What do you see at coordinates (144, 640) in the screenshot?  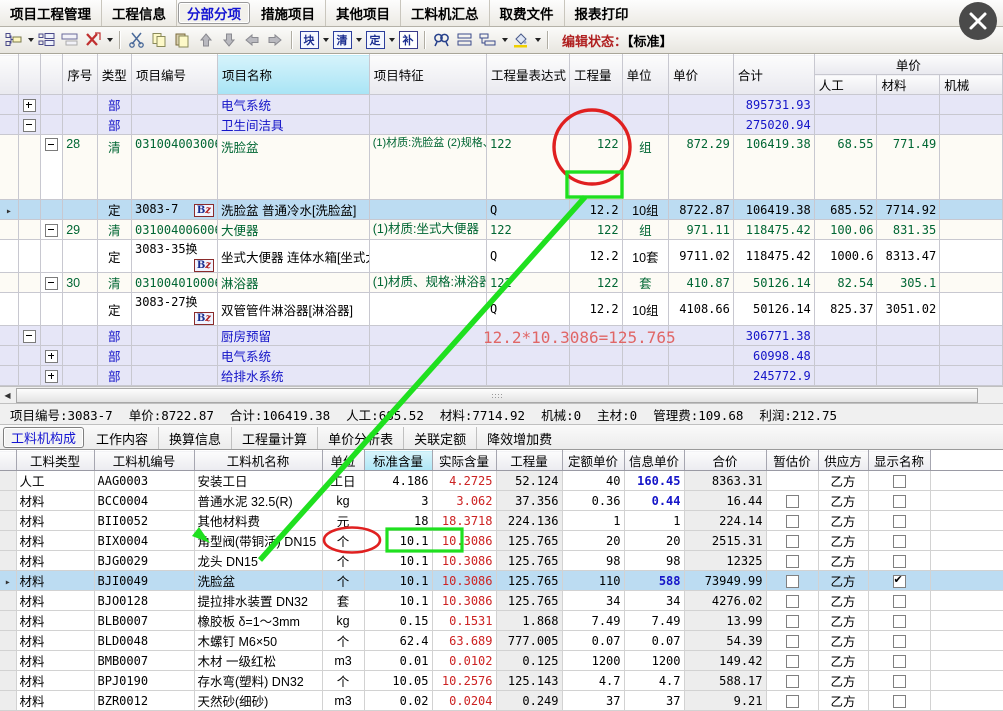 I see `mcell-code: BLD0048` at bounding box center [144, 640].